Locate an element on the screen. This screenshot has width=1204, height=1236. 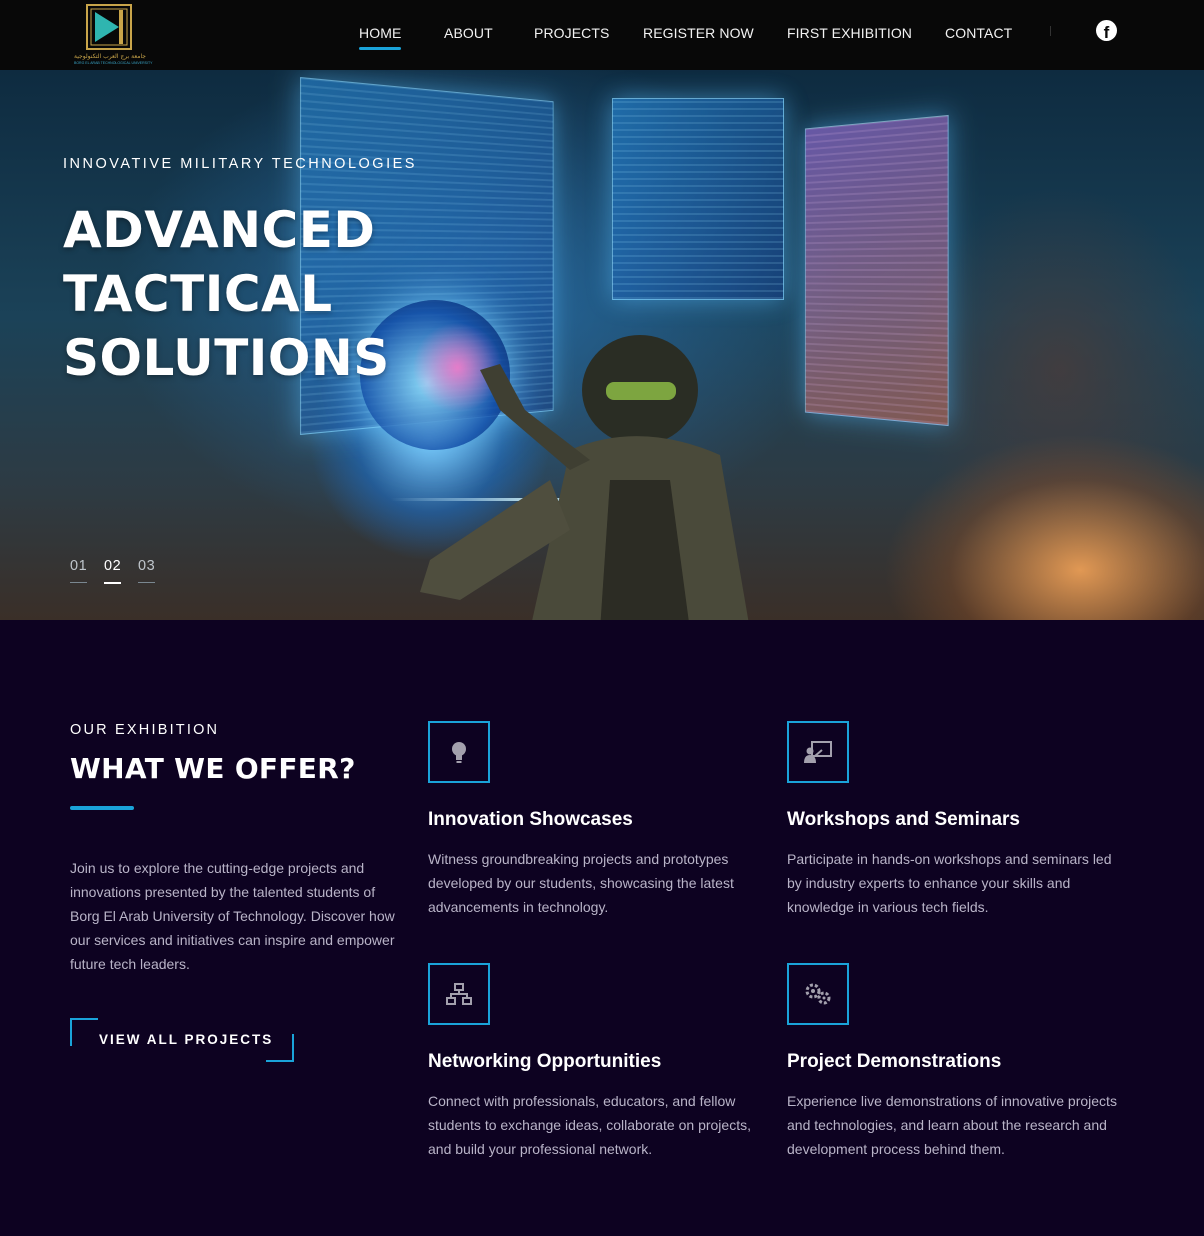
title-underline is located at coordinates (102, 808).